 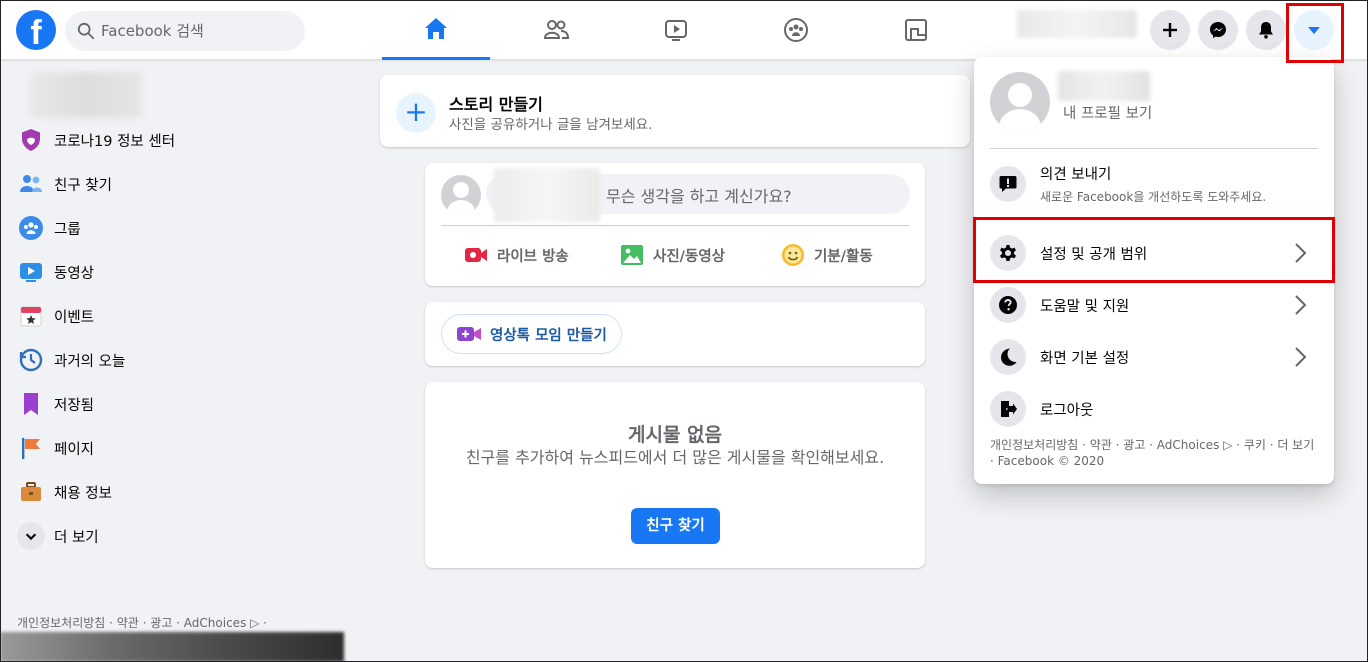 What do you see at coordinates (1154, 253) in the screenshot?
I see `menu-item-settings-privacy: 설정 및 공개 범위` at bounding box center [1154, 253].